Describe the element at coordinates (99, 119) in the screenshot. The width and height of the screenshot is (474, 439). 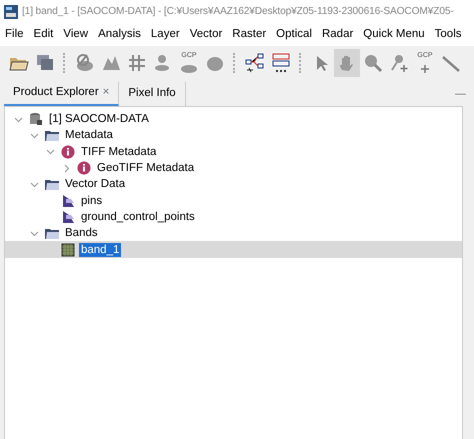
I see `tree-label: [1] SAOCOM-DATA` at that location.